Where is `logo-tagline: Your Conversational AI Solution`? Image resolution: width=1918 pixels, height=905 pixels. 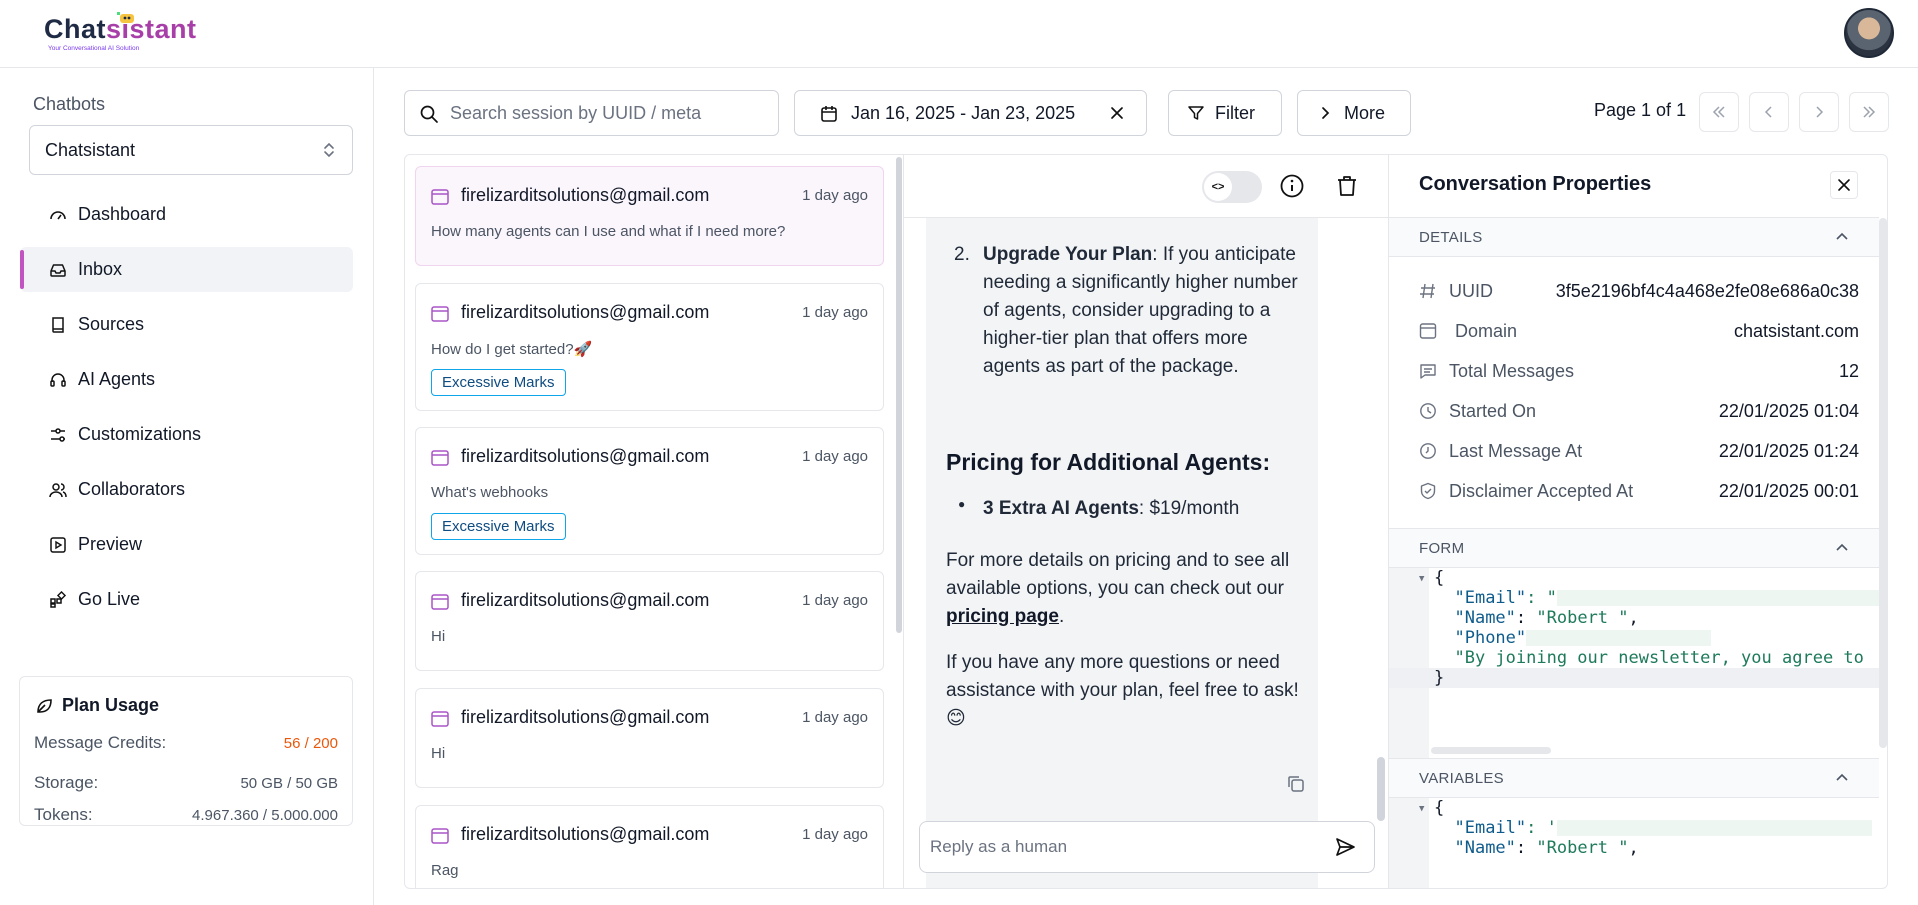
logo-tagline: Your Conversational AI Solution is located at coordinates (94, 48).